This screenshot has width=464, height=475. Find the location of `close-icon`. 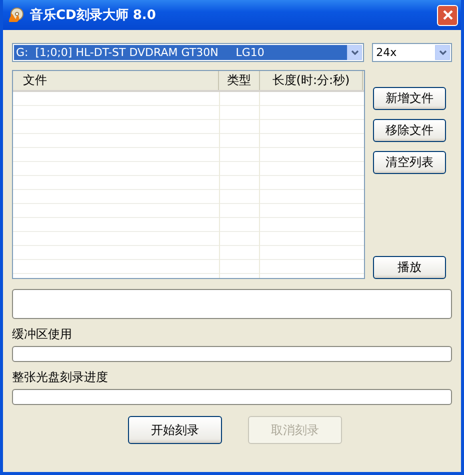

close-icon is located at coordinates (447, 15).